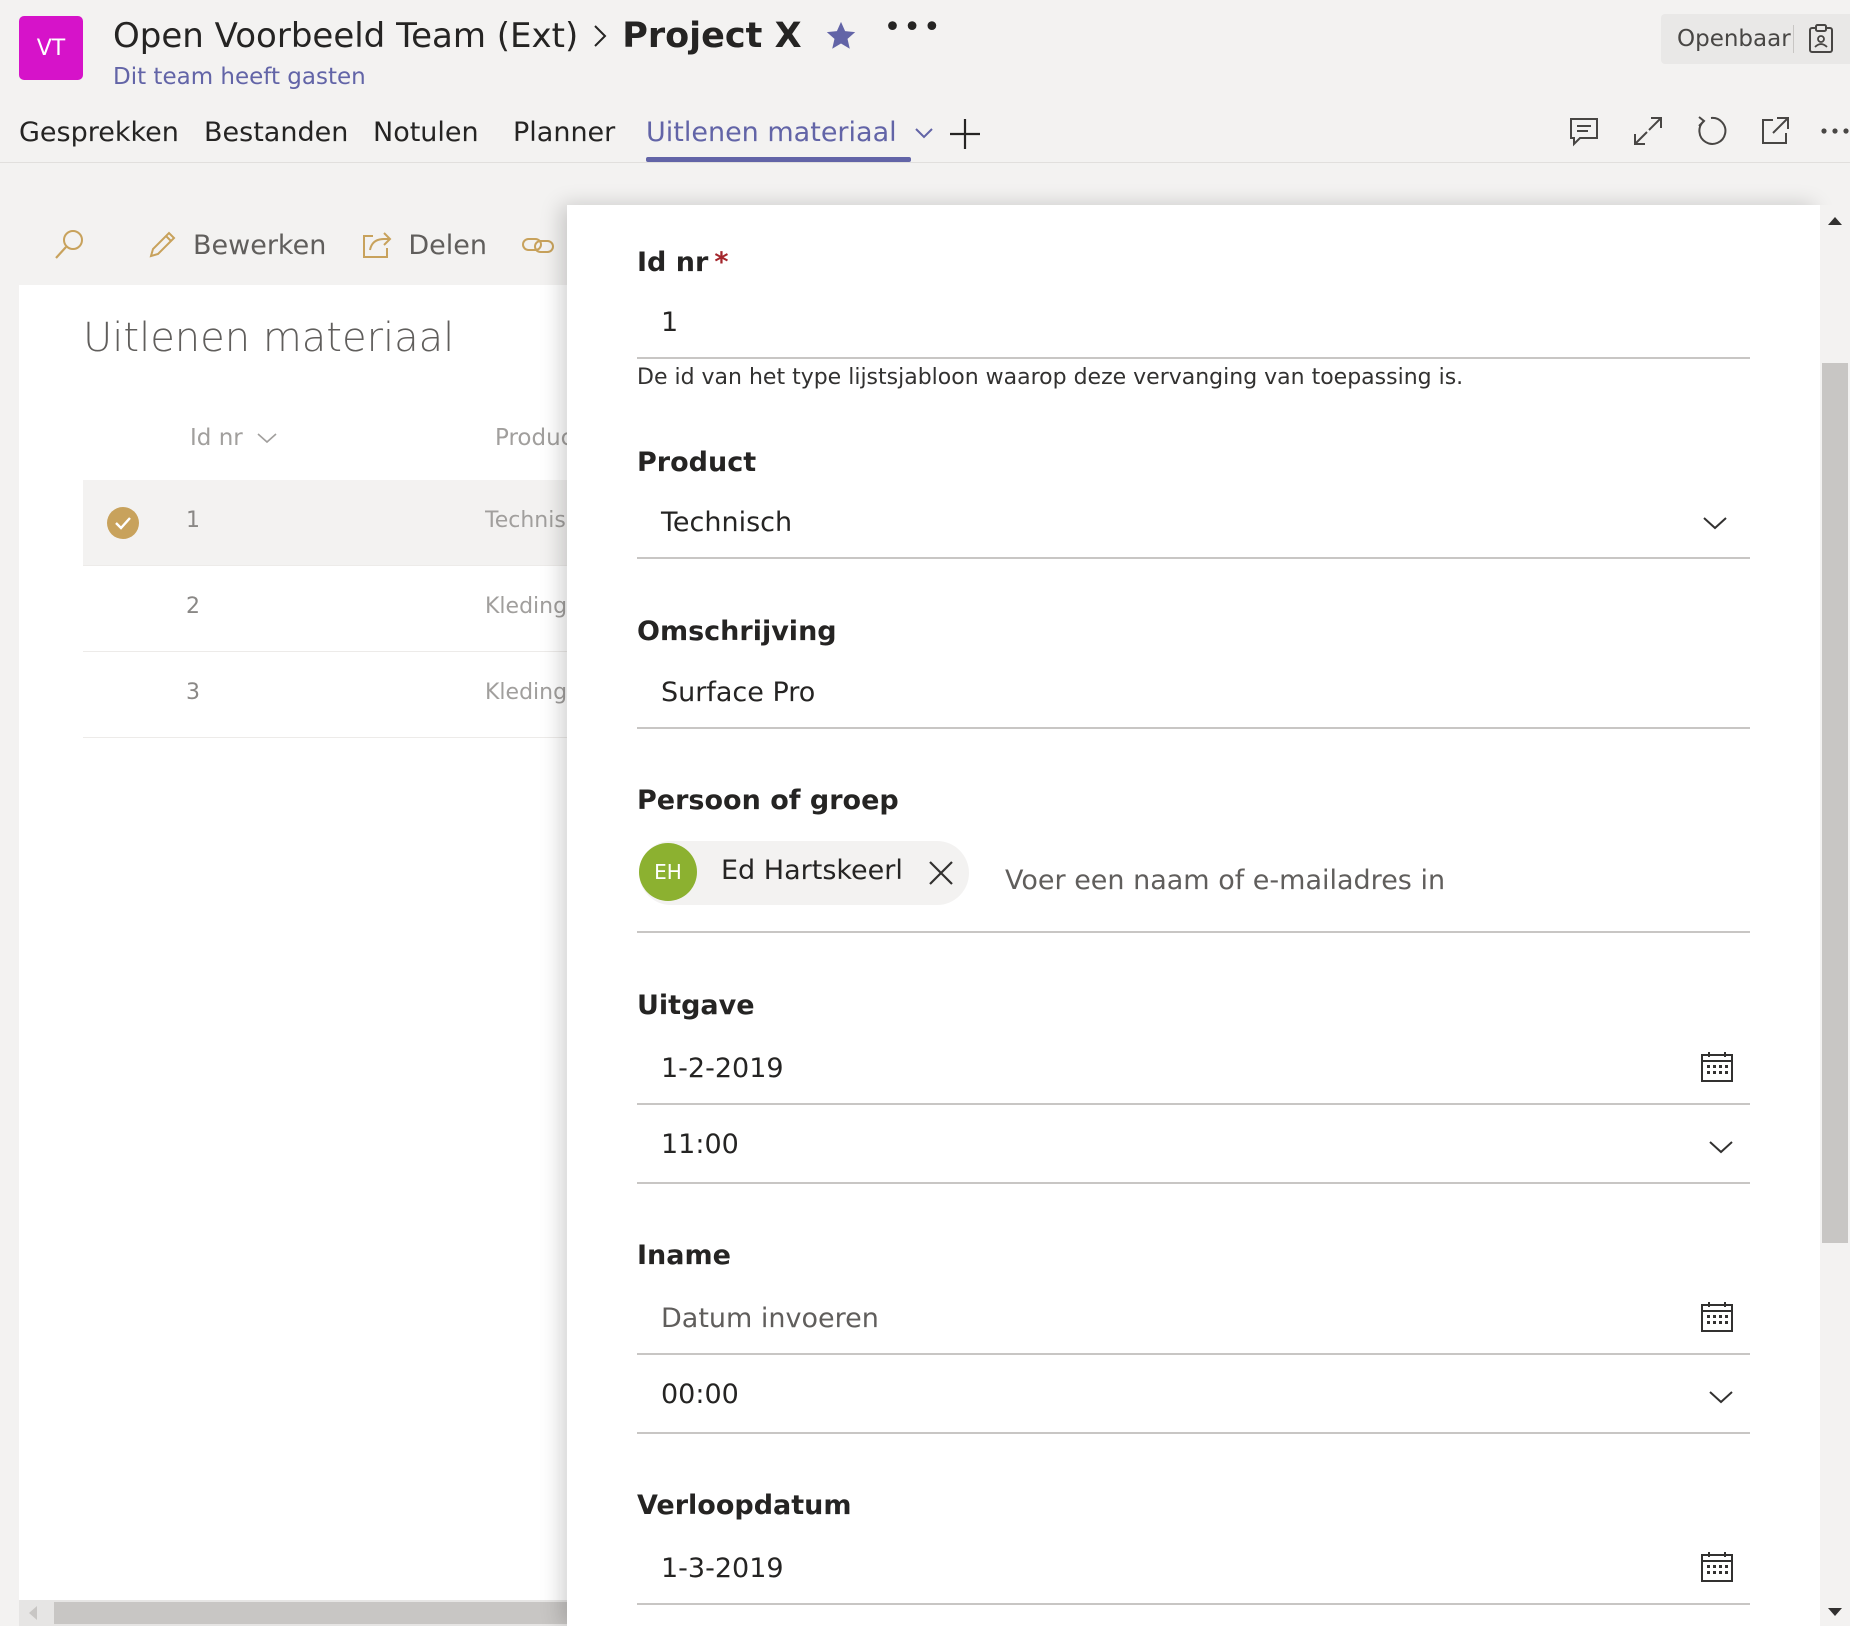 The width and height of the screenshot is (1850, 1626). What do you see at coordinates (913, 28) in the screenshot?
I see `more-options-icon: •••` at bounding box center [913, 28].